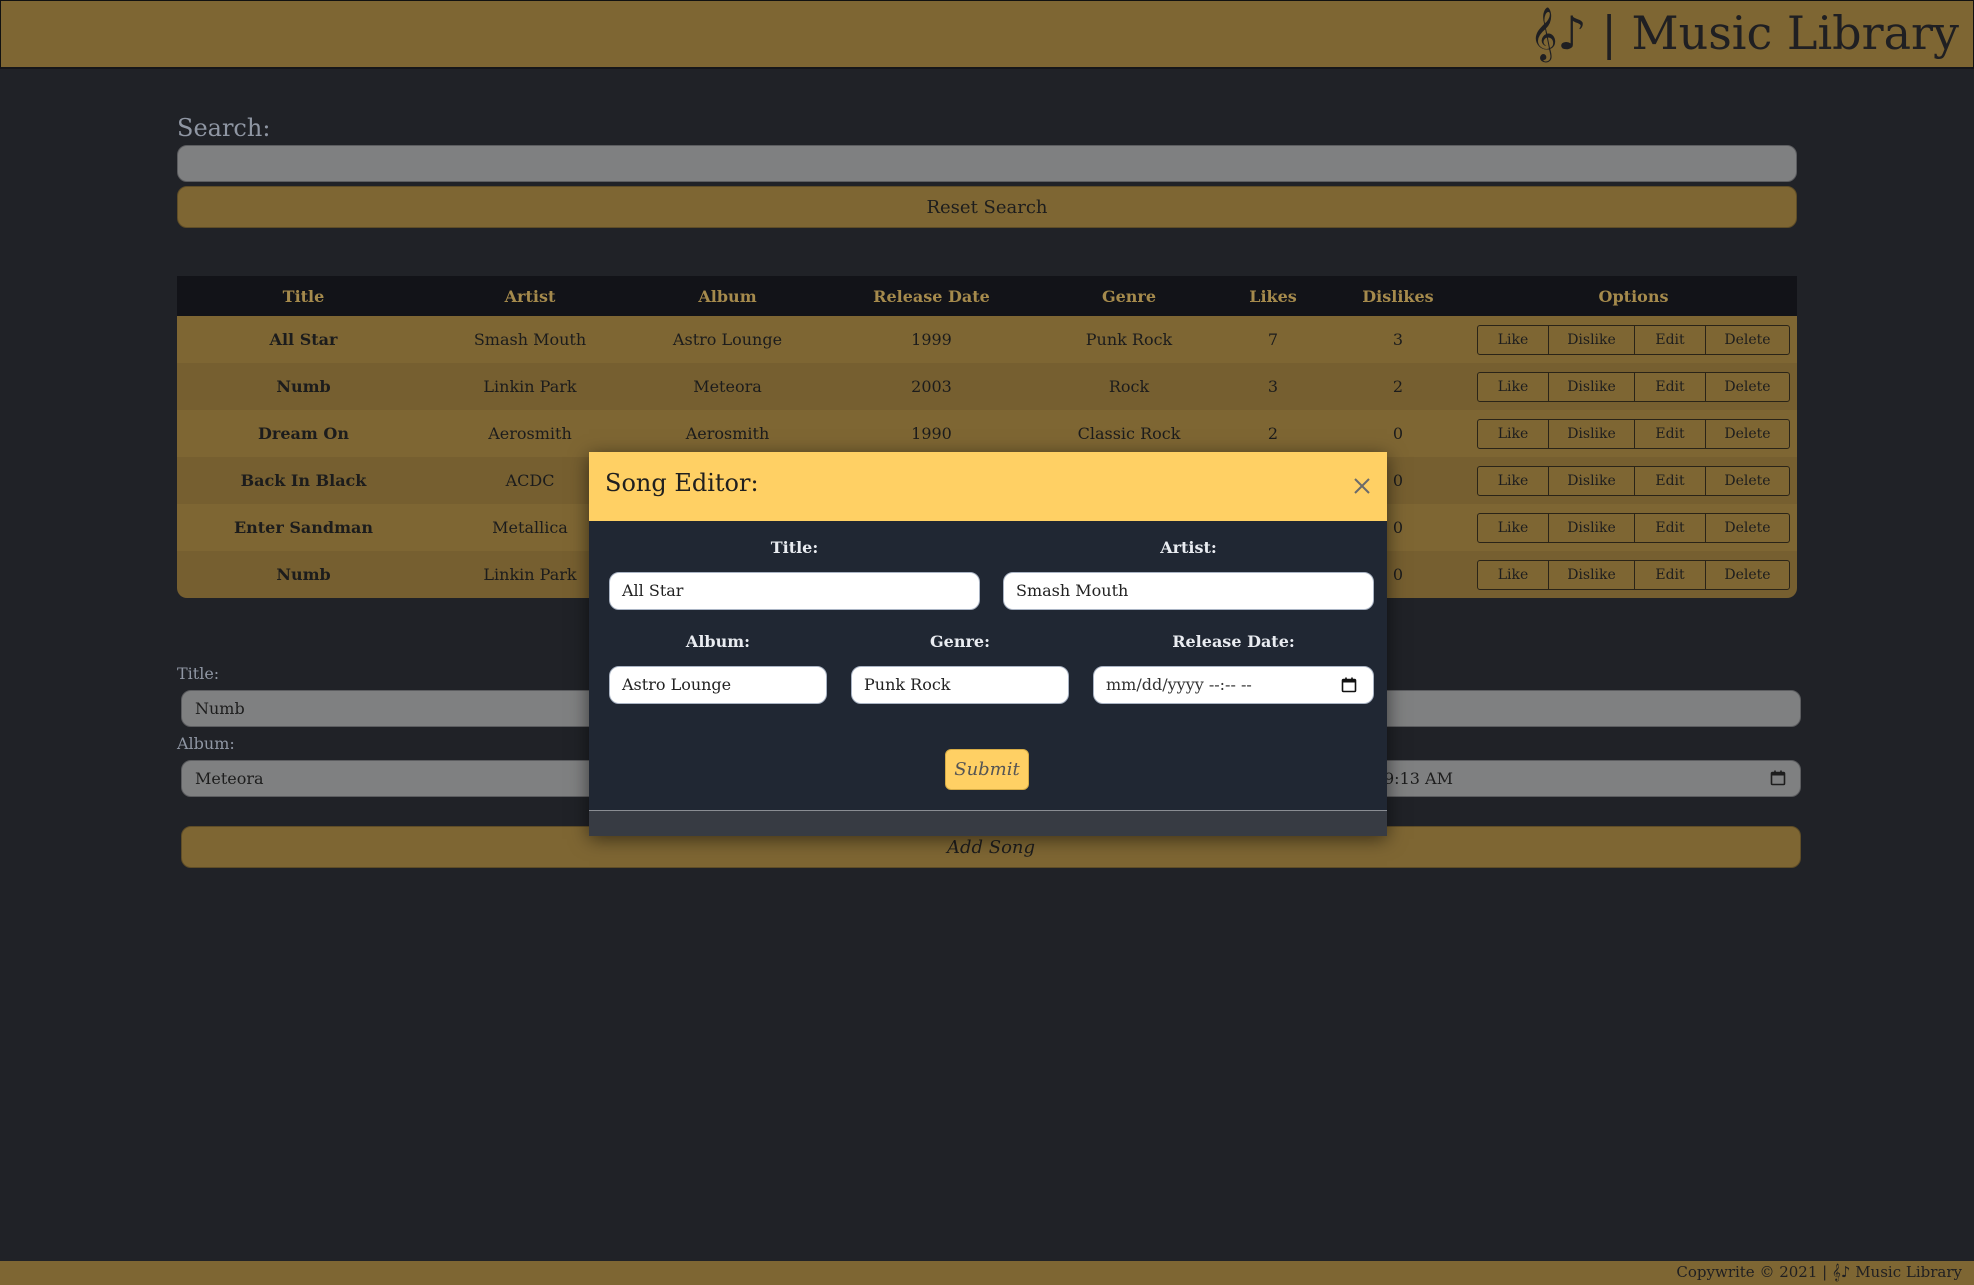 The image size is (1974, 1285). Describe the element at coordinates (988, 823) in the screenshot. I see `modal-footer` at that location.